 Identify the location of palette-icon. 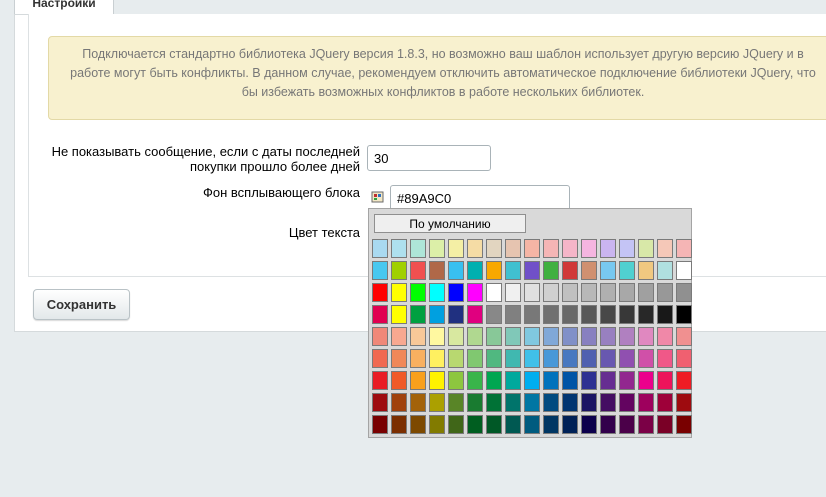
(378, 197).